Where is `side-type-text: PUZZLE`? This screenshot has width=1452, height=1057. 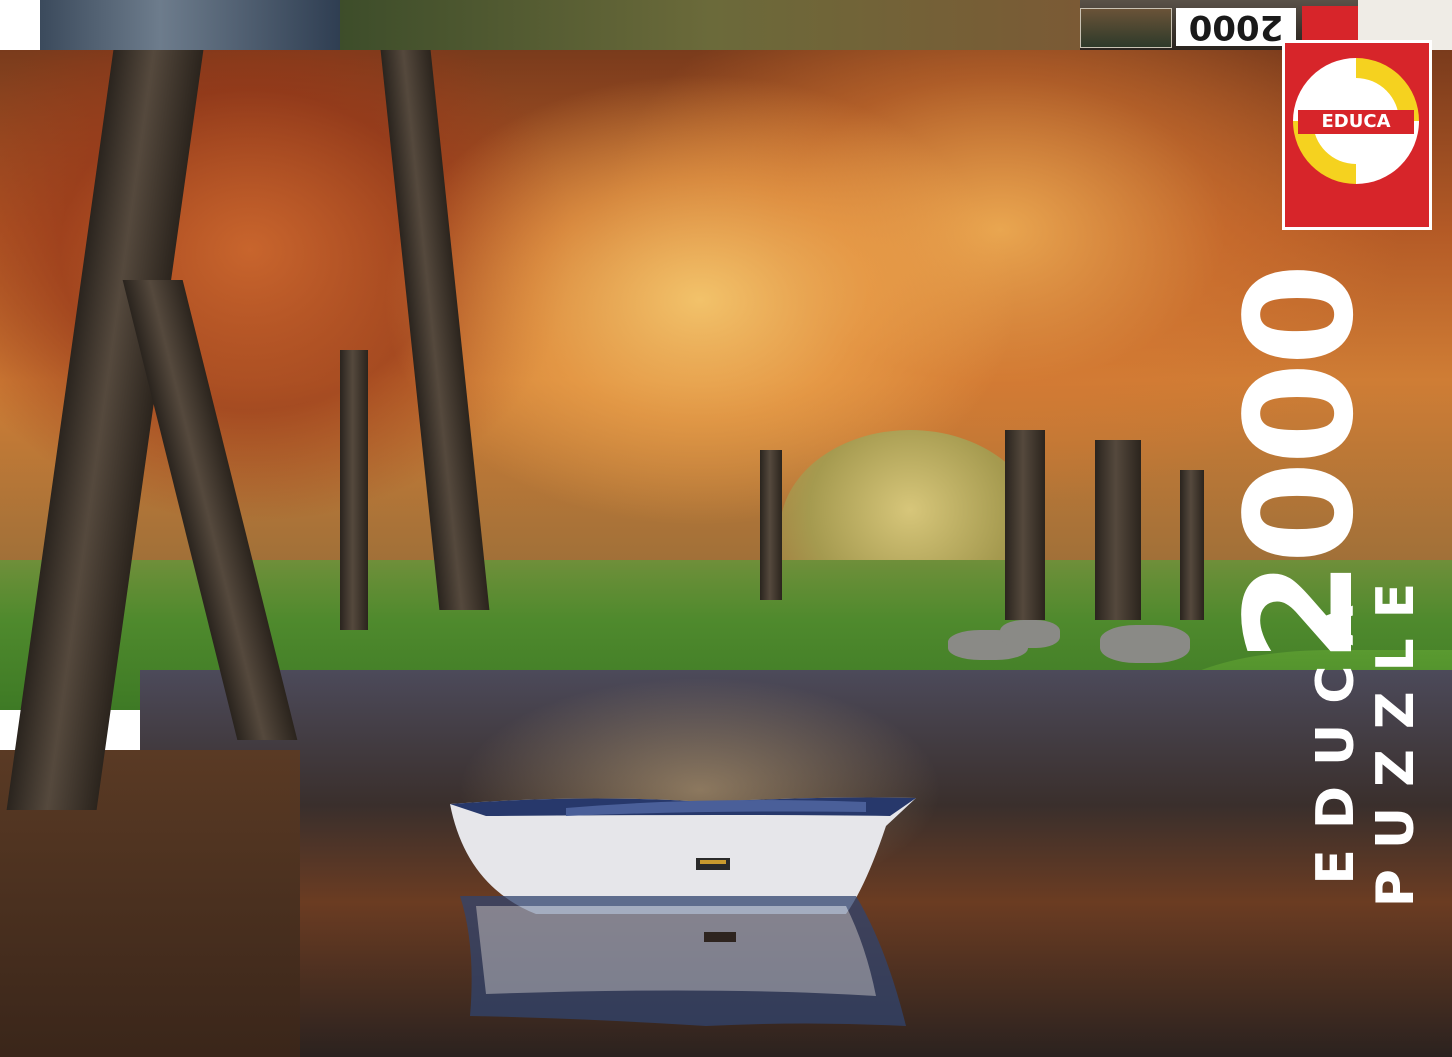
side-type-text: PUZZLE is located at coordinates (1396, 735).